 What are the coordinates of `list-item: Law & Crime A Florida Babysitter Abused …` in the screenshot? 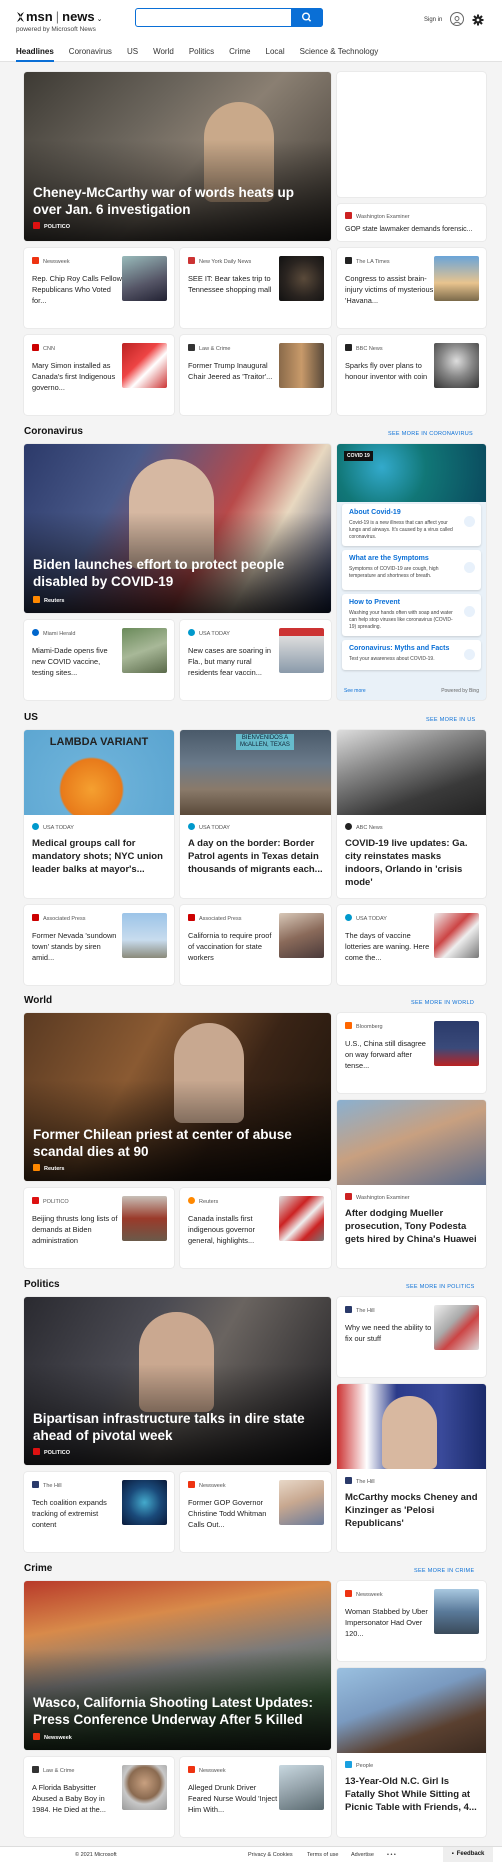 It's located at (99, 1797).